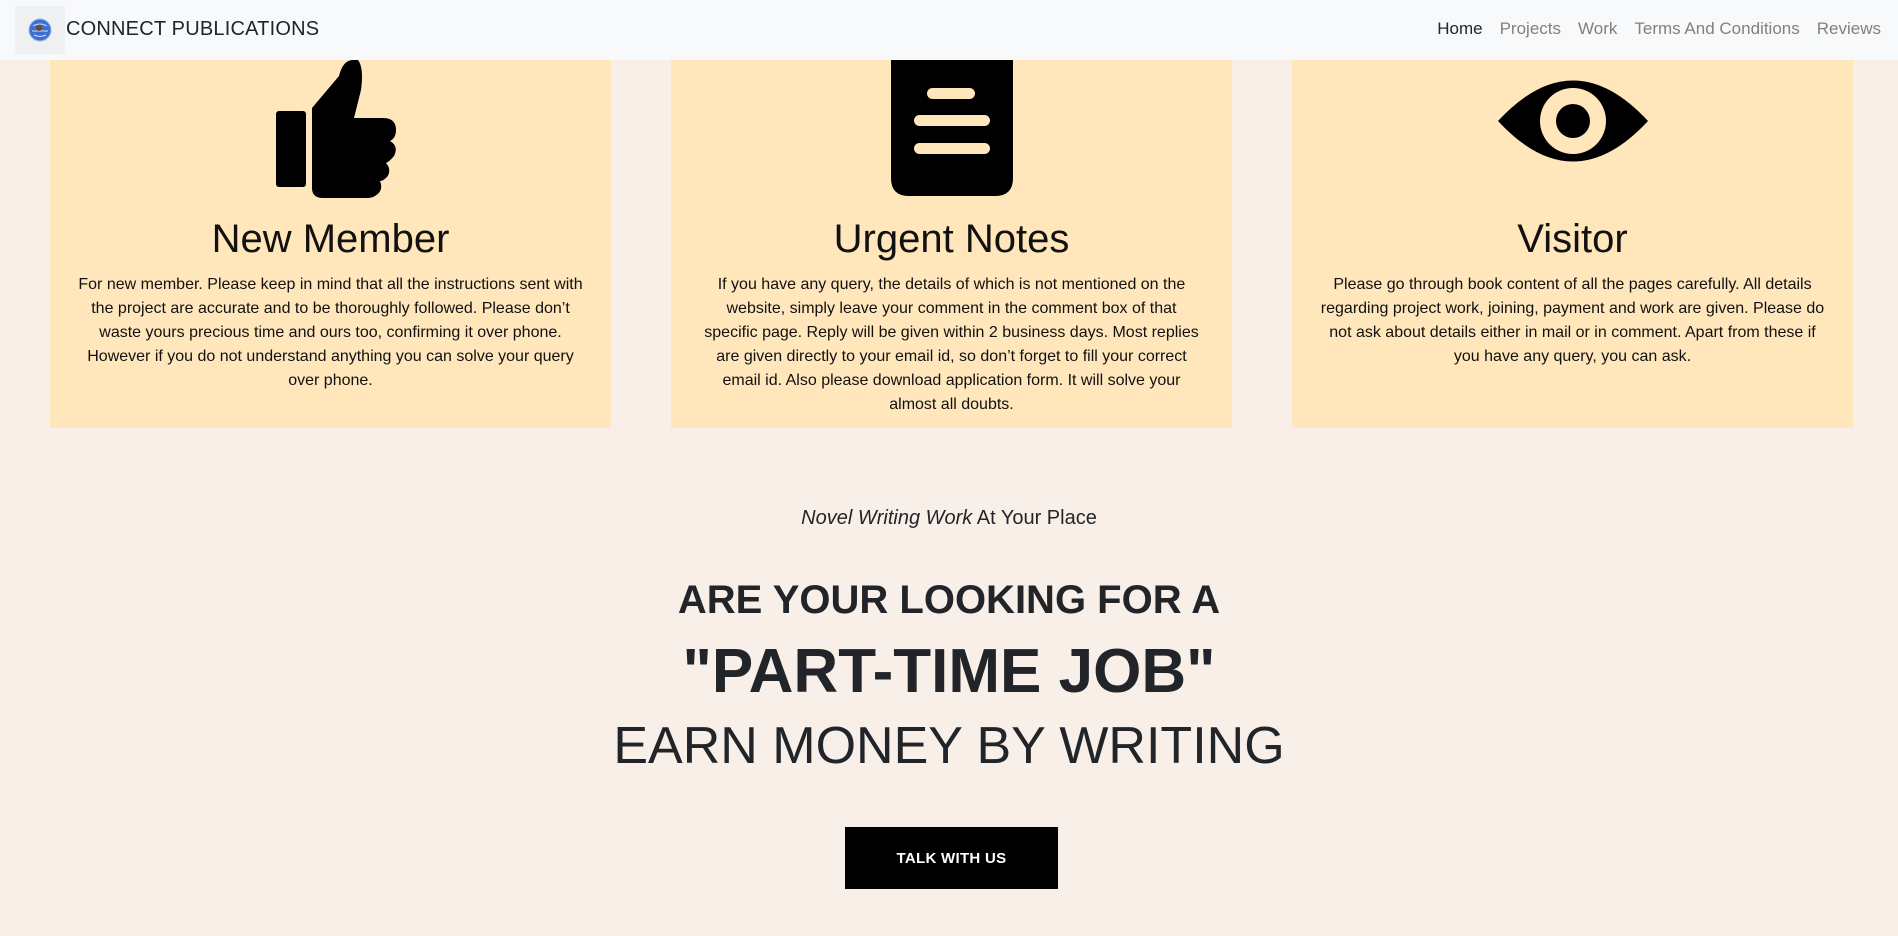  I want to click on headline-part-time-job: "PART-TIME JOB", so click(949, 671).